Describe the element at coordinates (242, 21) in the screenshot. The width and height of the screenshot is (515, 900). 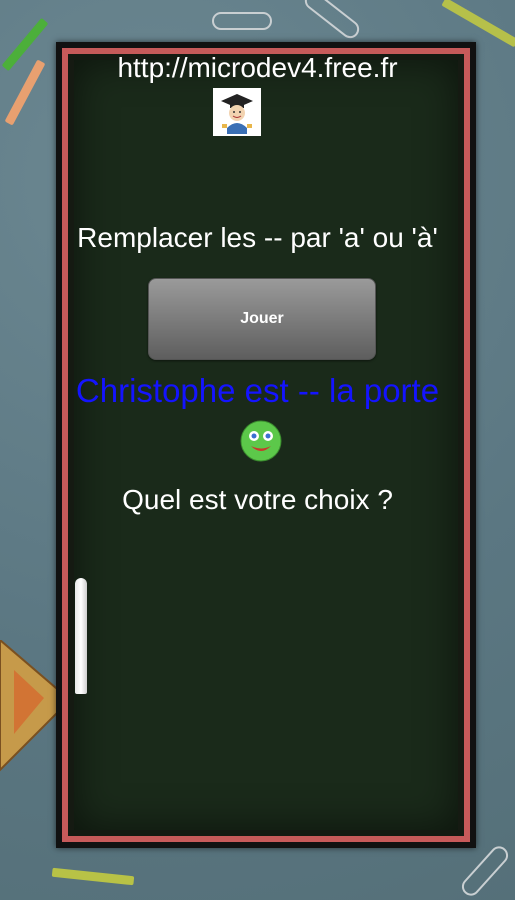
I see `paperclip-decoration` at that location.